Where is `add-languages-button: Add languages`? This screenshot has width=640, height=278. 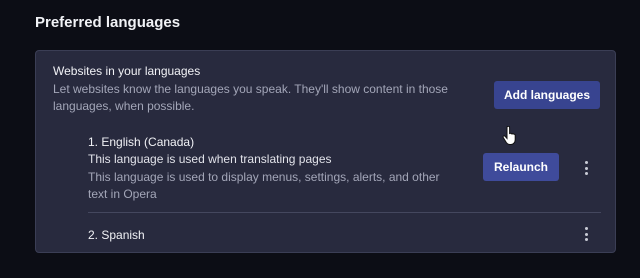
add-languages-button: Add languages is located at coordinates (547, 95).